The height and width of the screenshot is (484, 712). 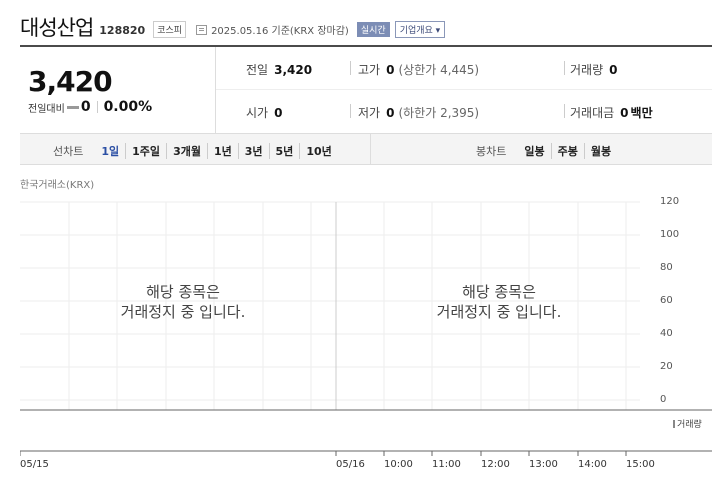 What do you see at coordinates (57, 185) in the screenshot?
I see `exchange-label: 한국거래소(KRX)` at bounding box center [57, 185].